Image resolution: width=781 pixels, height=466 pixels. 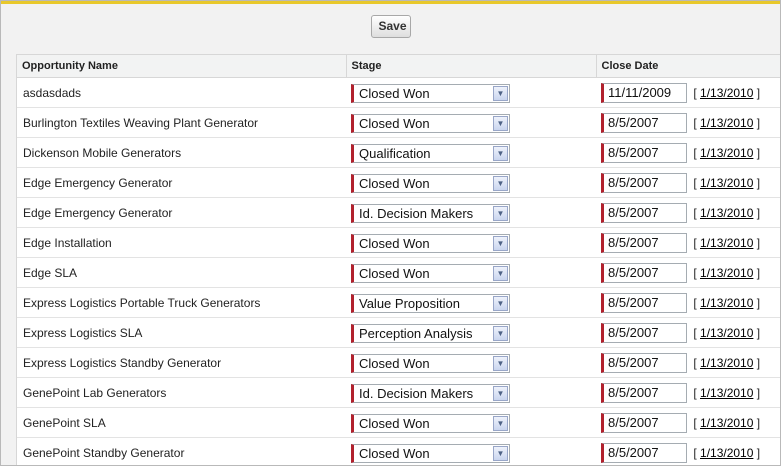 I want to click on stage-select: Perception Analysis ▼, so click(x=430, y=333).